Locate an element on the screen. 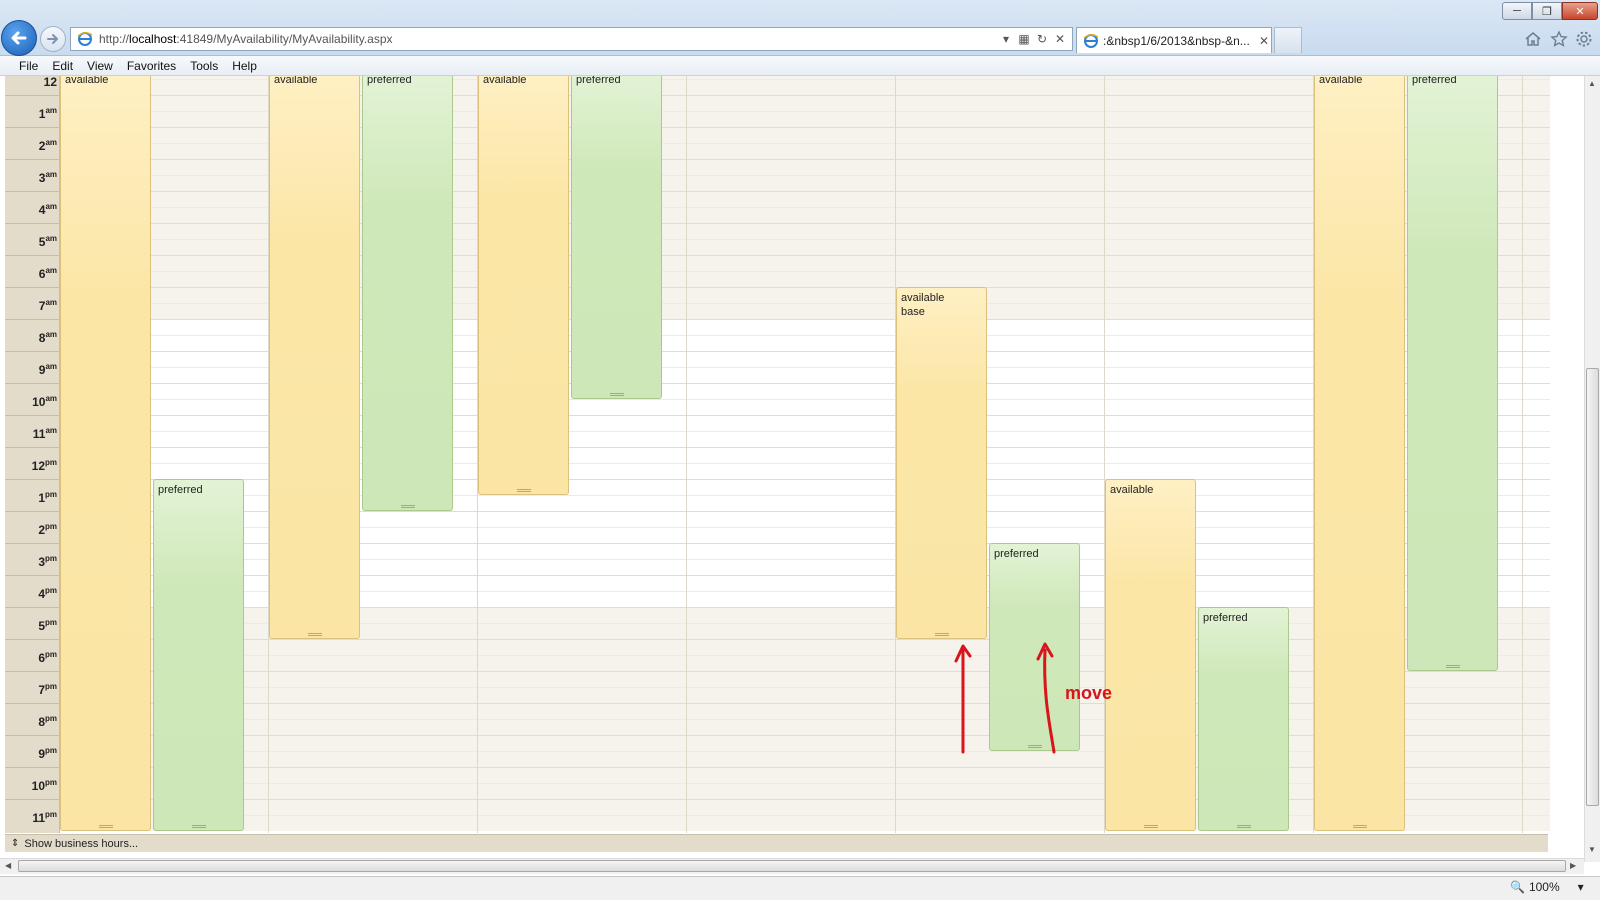  browser-tab: :&nbsp1/6/2013&nbsp-&n... ✕ is located at coordinates (1174, 40).